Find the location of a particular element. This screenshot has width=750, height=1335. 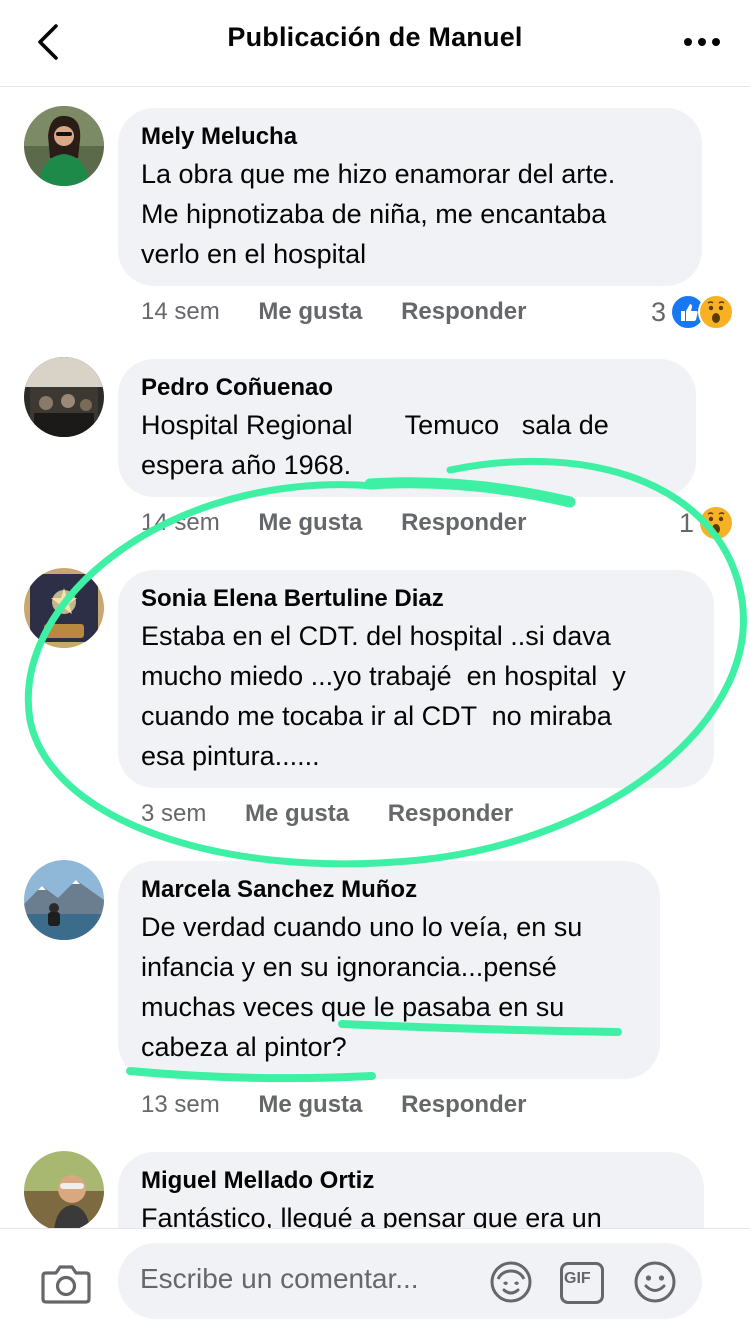

reaction-count: 1 is located at coordinates (686, 522).